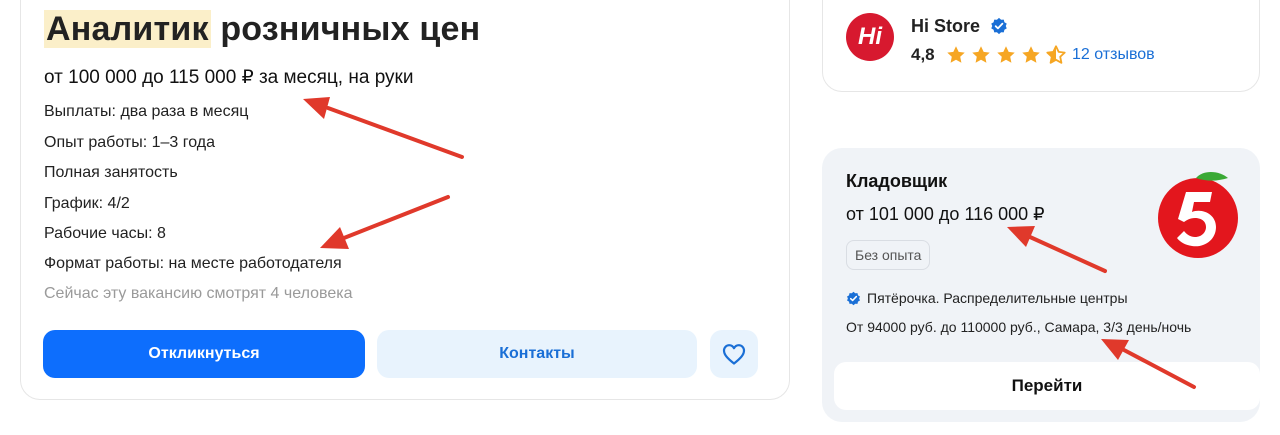  Describe the element at coordinates (888, 255) in the screenshot. I see `experience-badge: Без опыта` at that location.